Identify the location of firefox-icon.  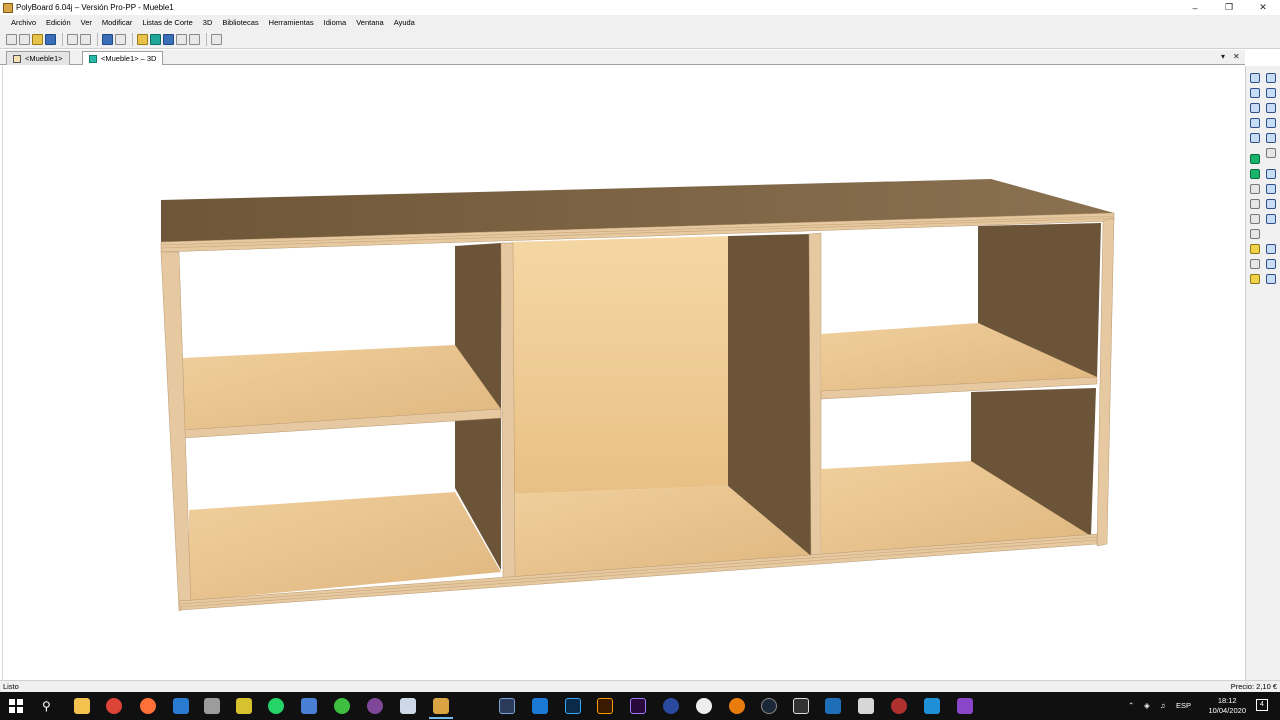
(148, 706).